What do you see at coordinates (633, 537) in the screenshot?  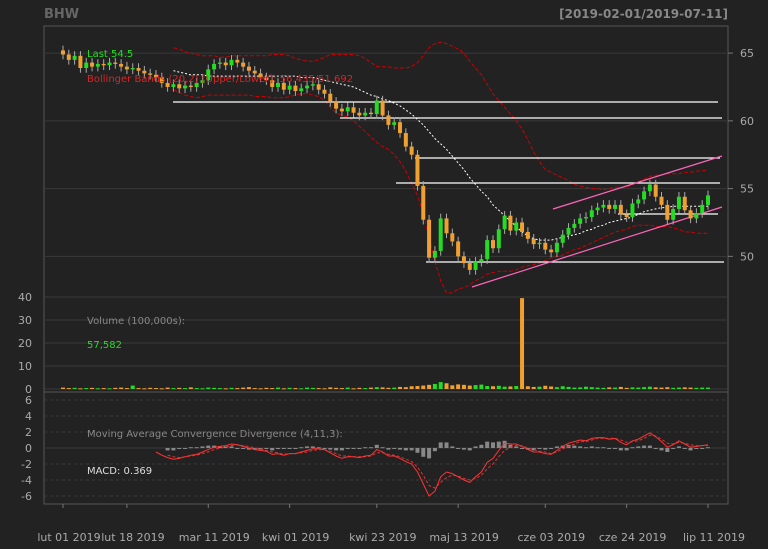 I see `date-tick-label: cze 24 2019` at bounding box center [633, 537].